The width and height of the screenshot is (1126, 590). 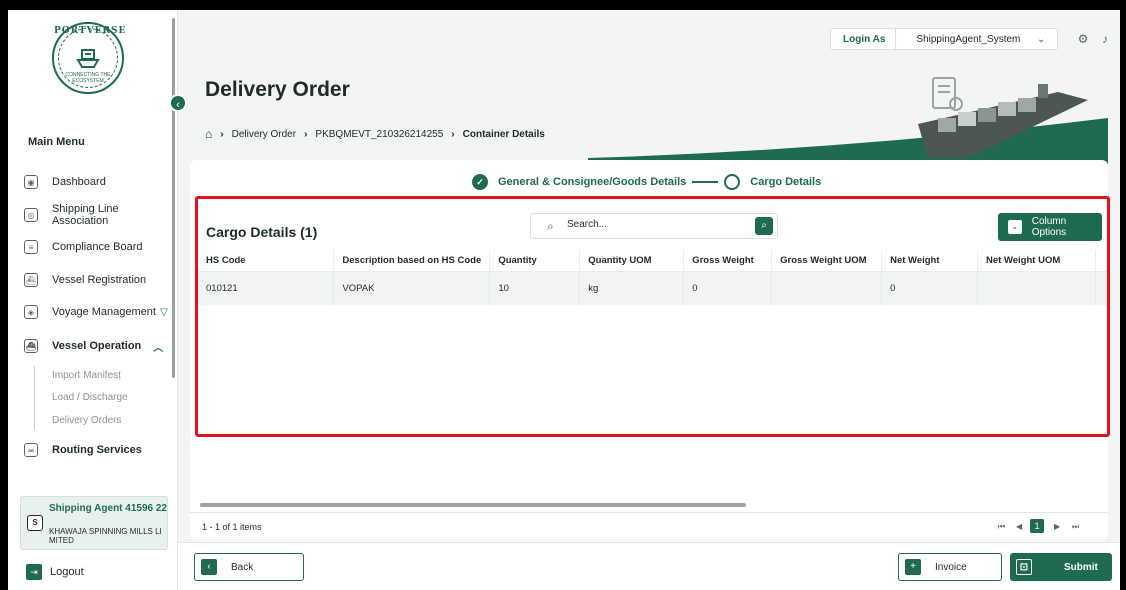 I want to click on main-menu-heading: Main Menu, so click(x=56, y=142).